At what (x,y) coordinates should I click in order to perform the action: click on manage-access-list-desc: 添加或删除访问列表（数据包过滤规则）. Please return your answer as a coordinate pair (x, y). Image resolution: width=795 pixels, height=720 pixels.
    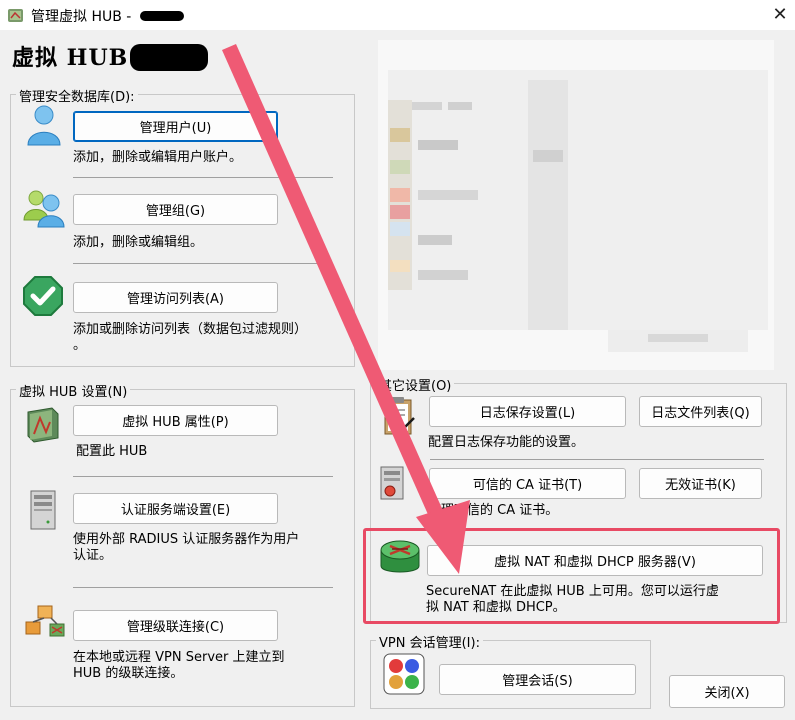
    Looking at the image, I should click on (190, 329).